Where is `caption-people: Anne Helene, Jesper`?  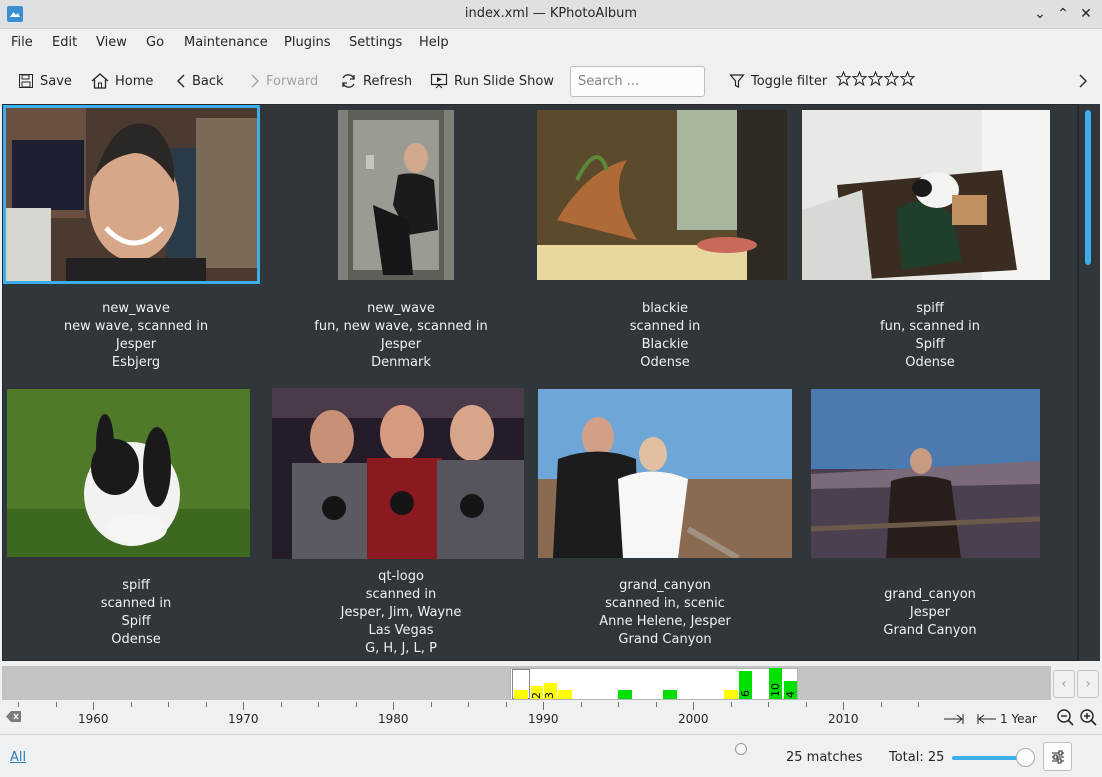
caption-people: Anne Helene, Jesper is located at coordinates (665, 621).